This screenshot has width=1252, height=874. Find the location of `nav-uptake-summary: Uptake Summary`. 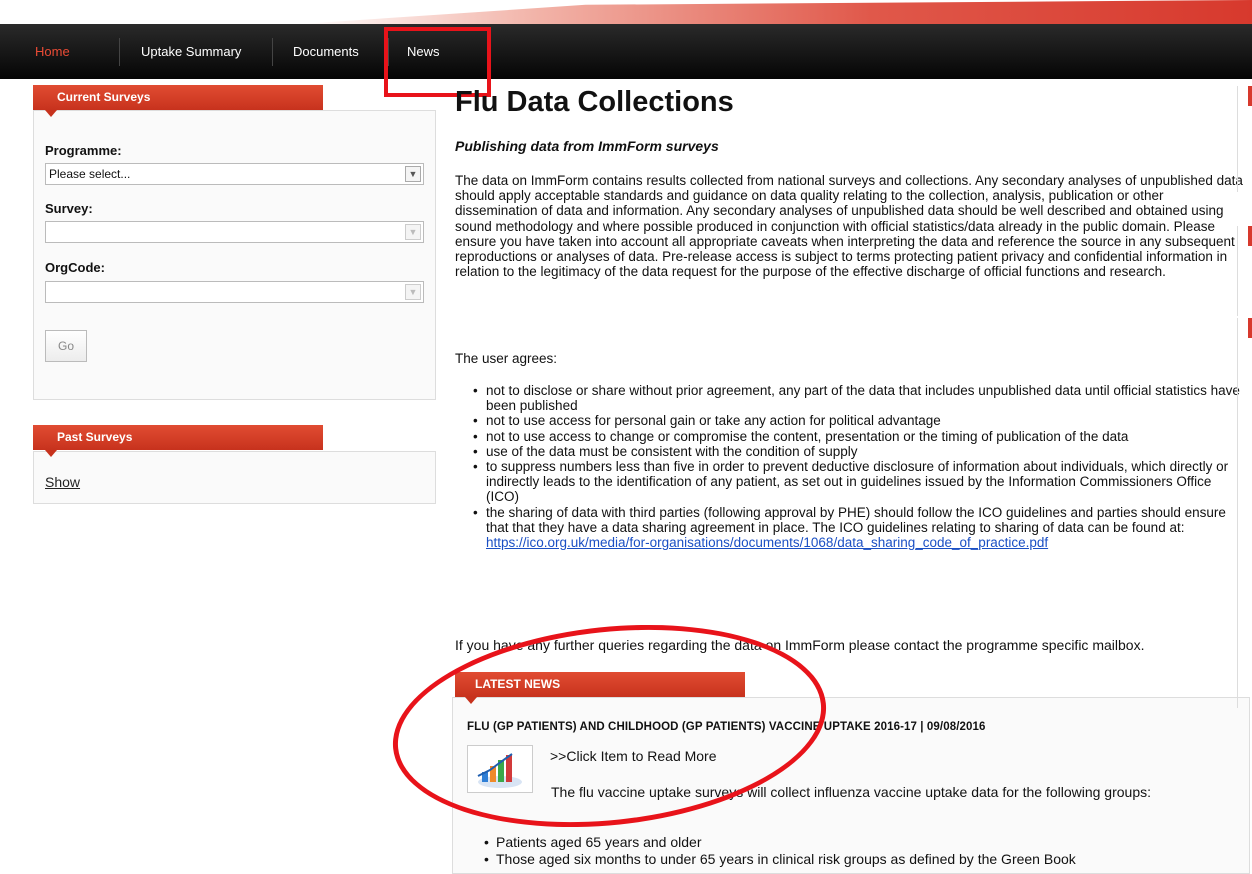

nav-uptake-summary: Uptake Summary is located at coordinates (191, 51).